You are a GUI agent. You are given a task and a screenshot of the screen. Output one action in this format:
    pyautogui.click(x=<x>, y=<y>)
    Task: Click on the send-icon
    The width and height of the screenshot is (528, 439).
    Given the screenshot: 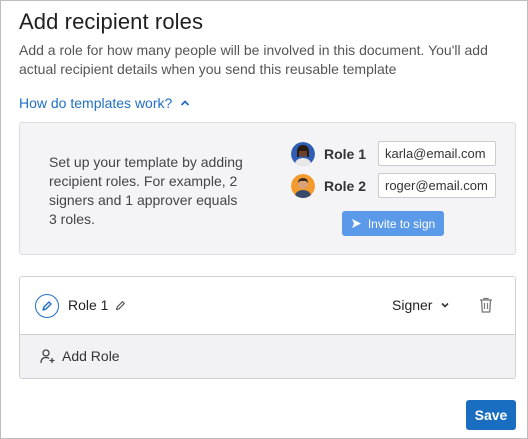 What is the action you would take?
    pyautogui.click(x=356, y=223)
    